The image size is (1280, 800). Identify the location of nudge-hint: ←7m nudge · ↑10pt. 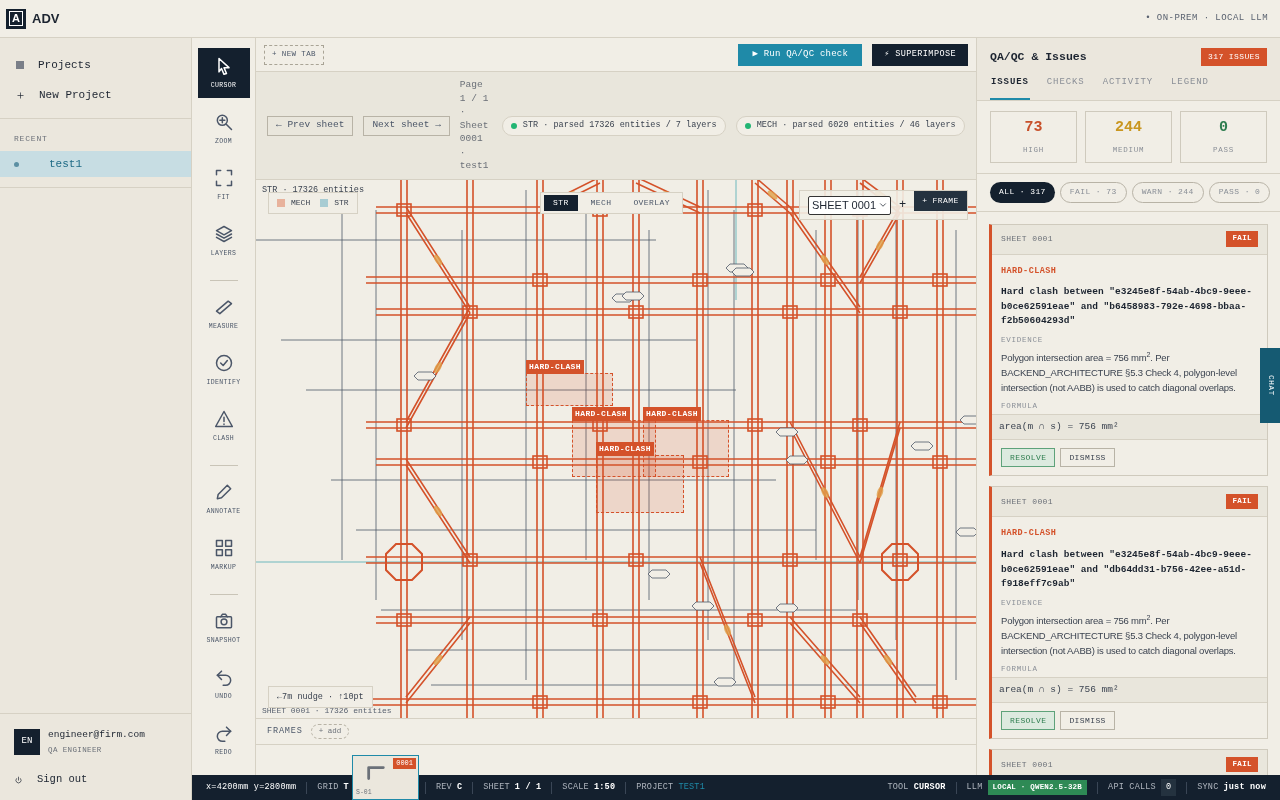
(320, 697).